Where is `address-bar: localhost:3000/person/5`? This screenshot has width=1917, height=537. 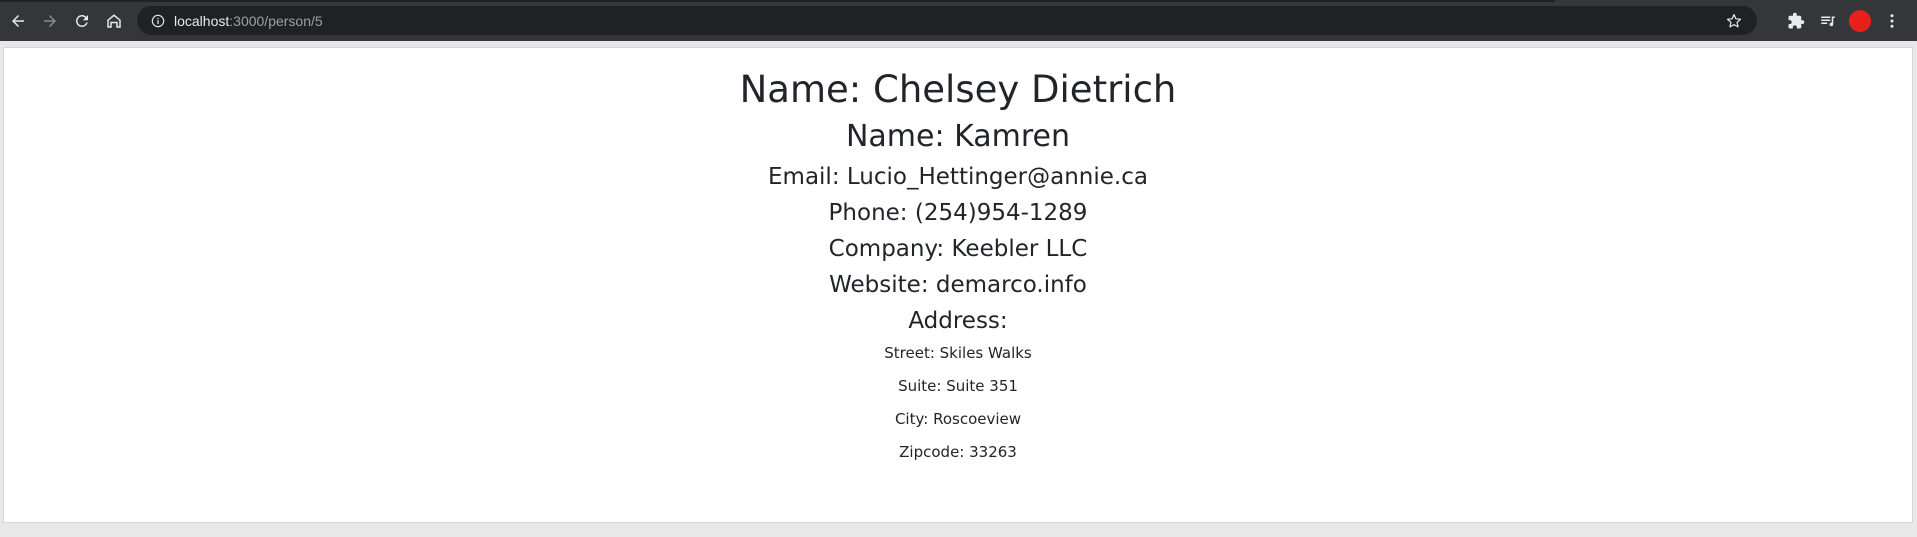 address-bar: localhost:3000/person/5 is located at coordinates (947, 20).